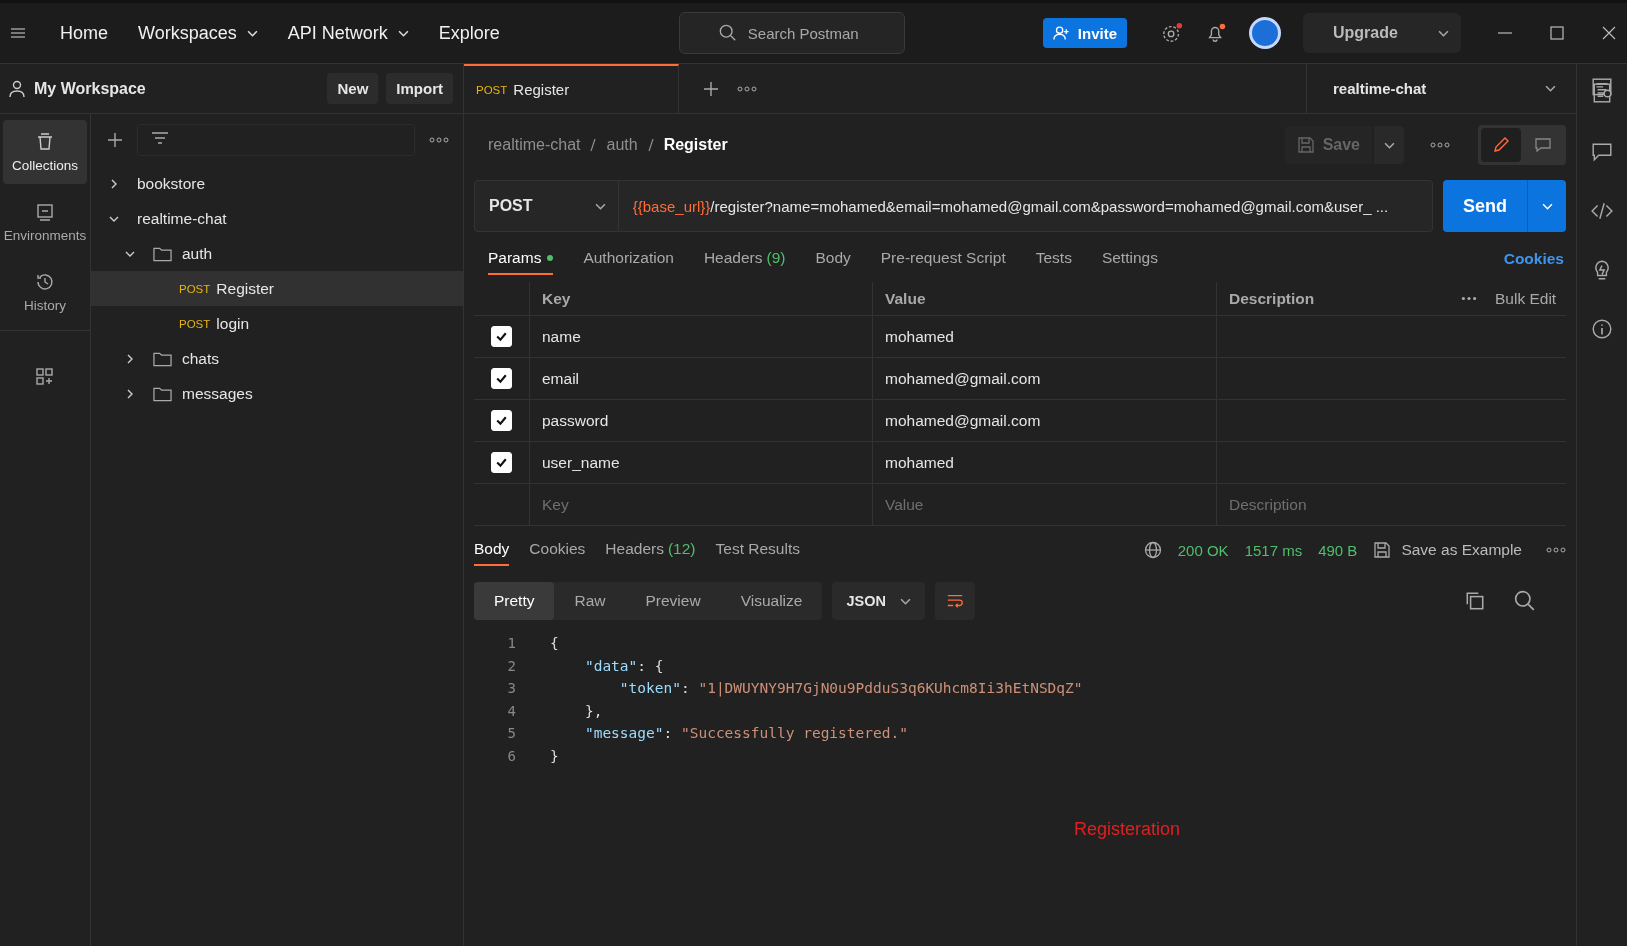 Image resolution: width=1627 pixels, height=946 pixels. I want to click on send-button: Send, so click(1485, 206).